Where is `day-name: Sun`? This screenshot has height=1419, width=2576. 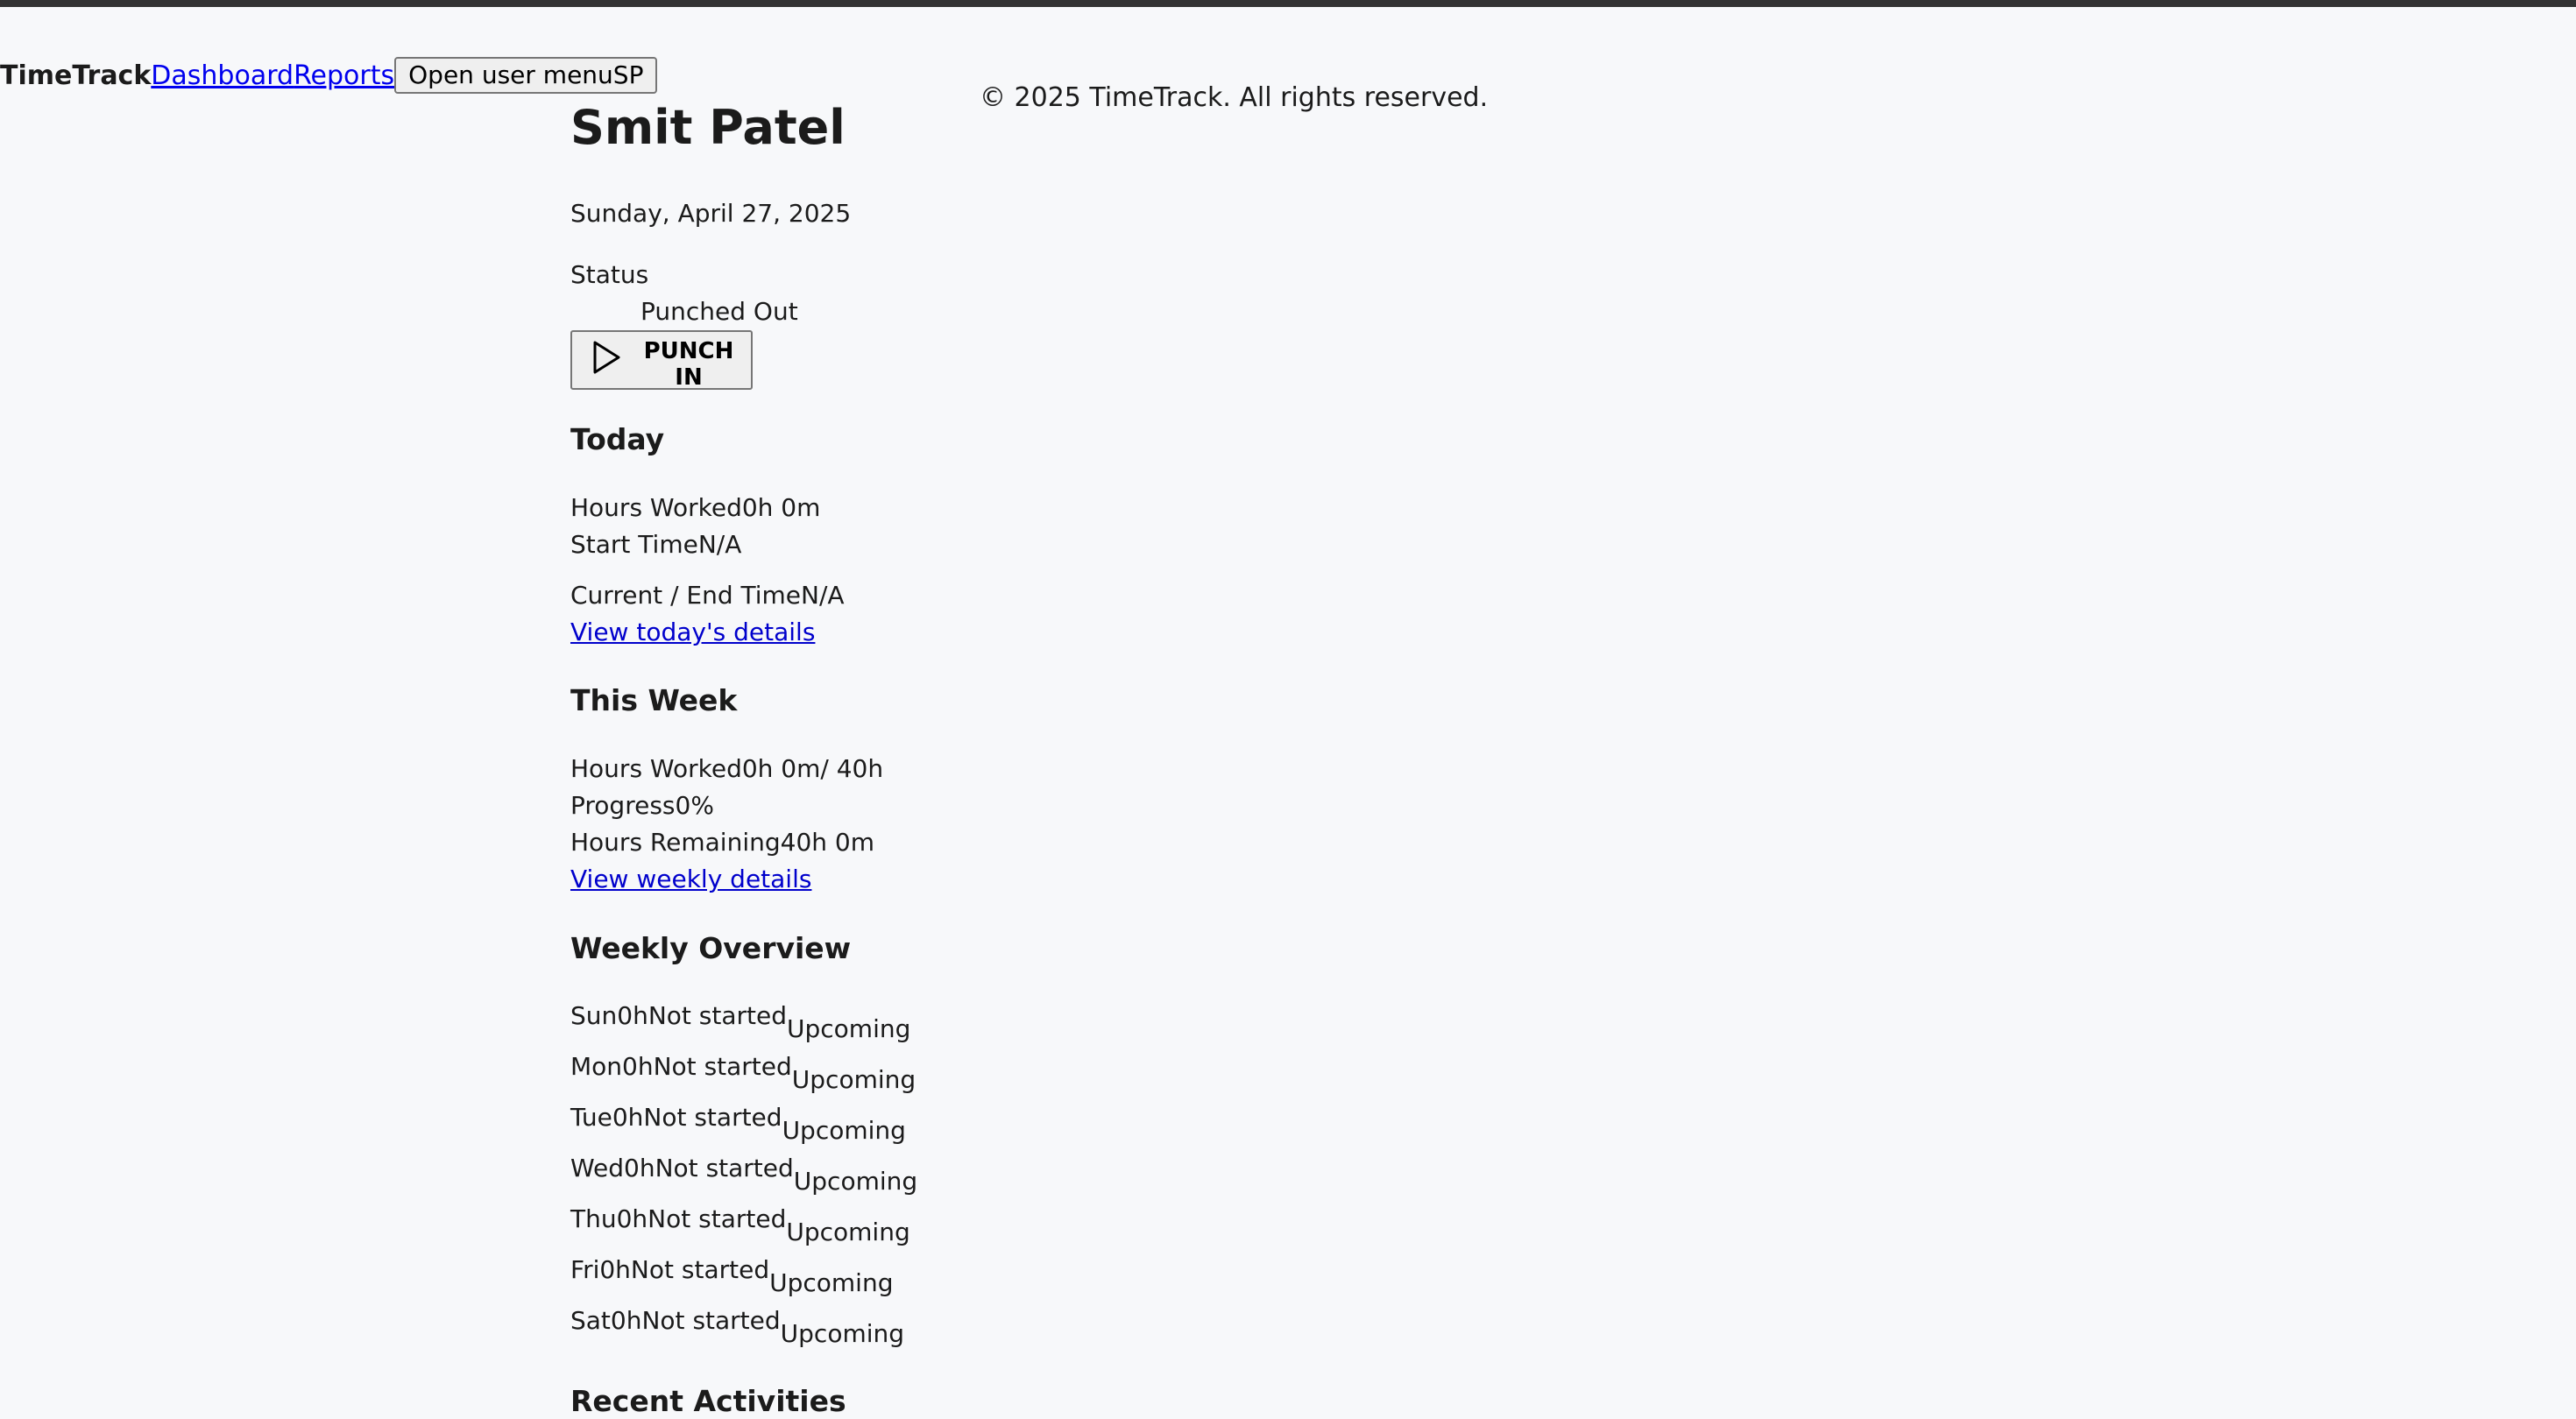 day-name: Sun is located at coordinates (594, 1015).